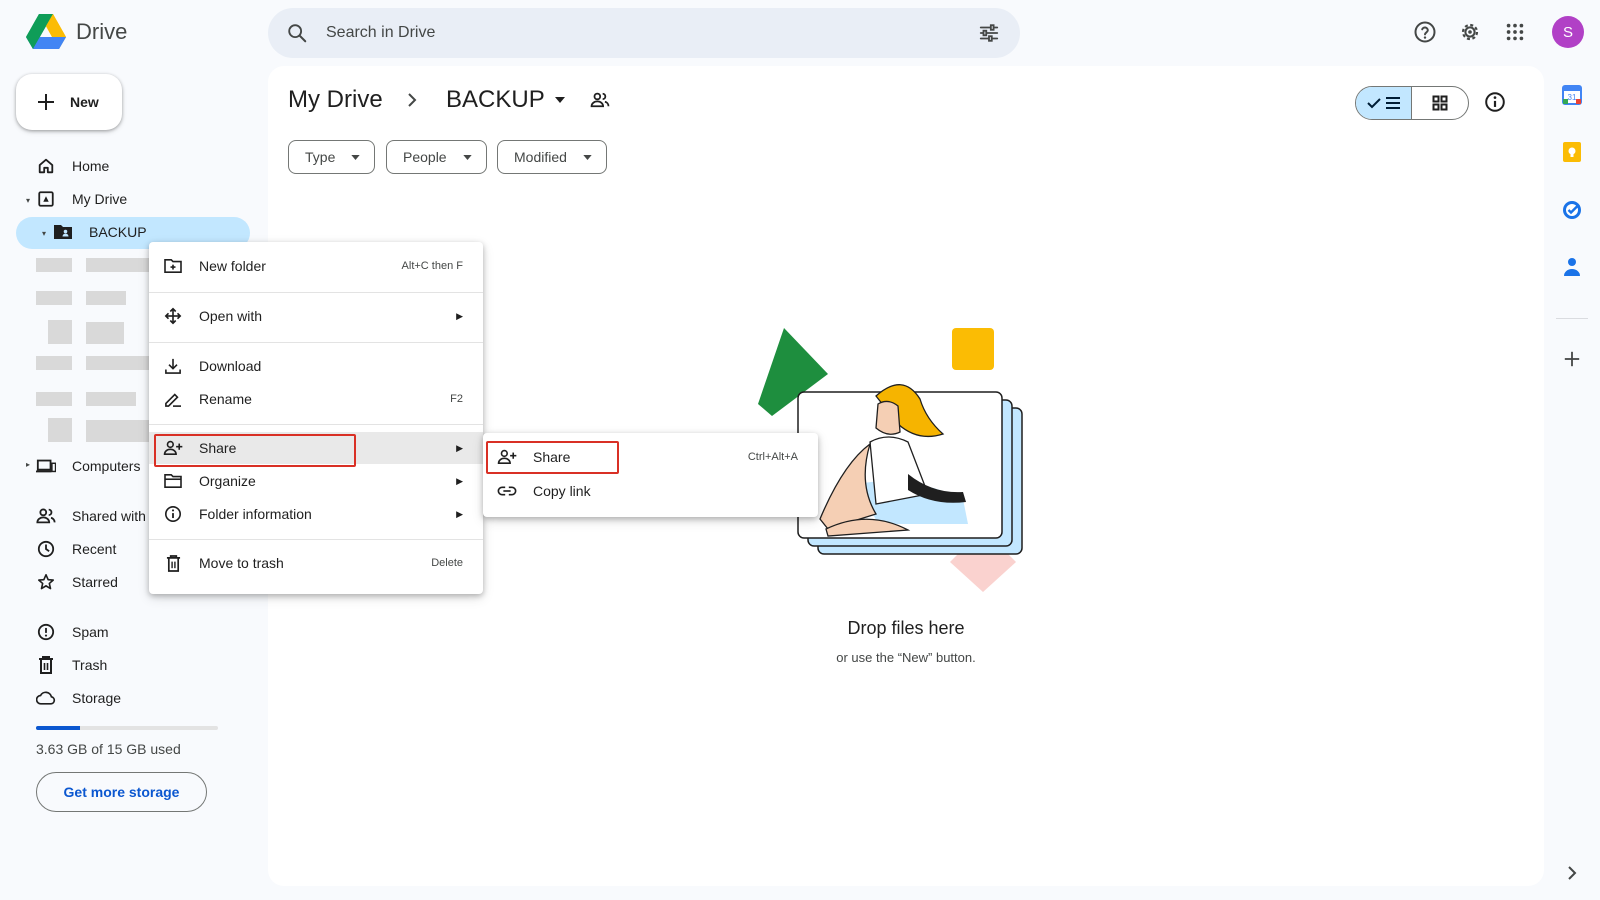 This screenshot has height=900, width=1600. I want to click on menu-item-download: Download, so click(316, 366).